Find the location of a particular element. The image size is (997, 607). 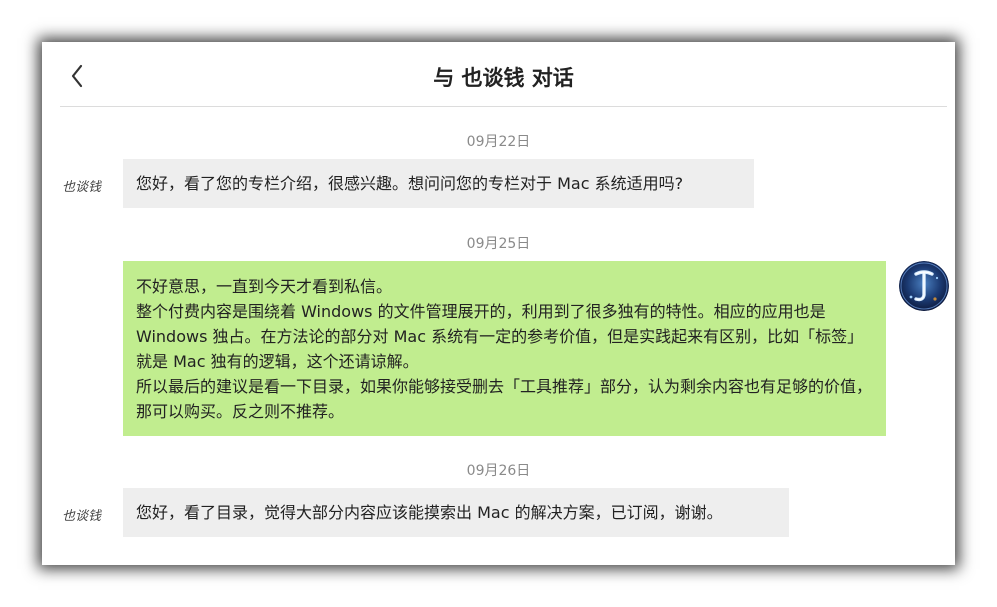

date-separator: 09月25日 is located at coordinates (498, 244).